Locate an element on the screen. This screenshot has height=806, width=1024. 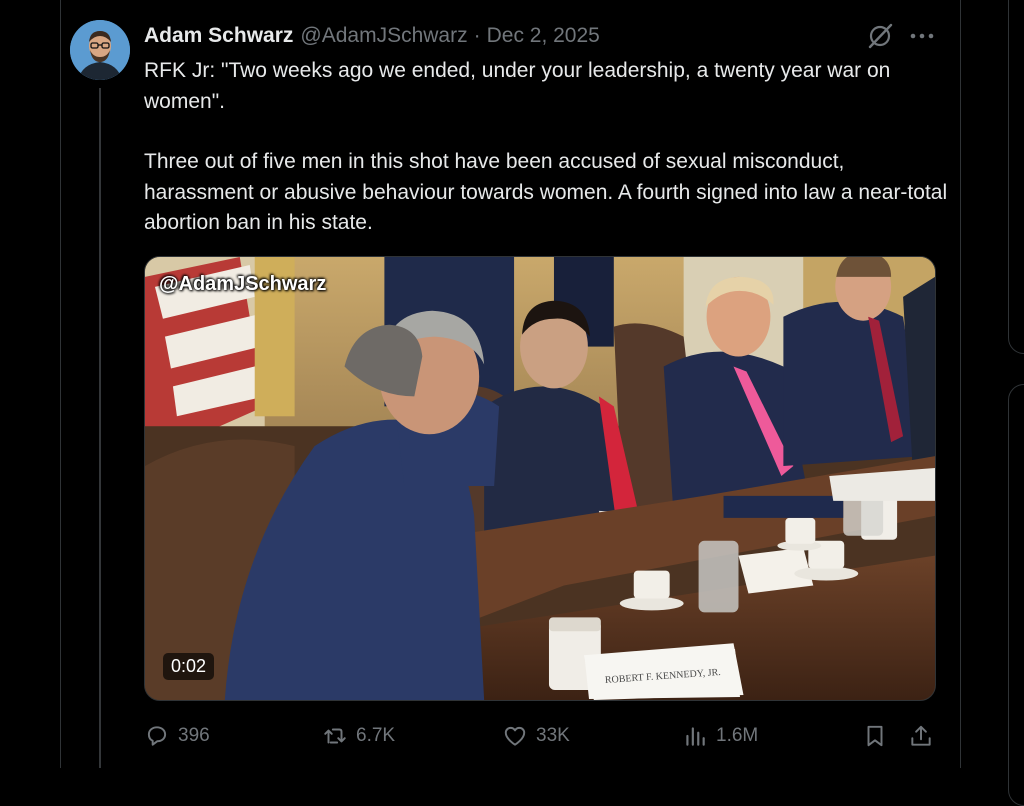
bookmark-icon is located at coordinates (875, 736).